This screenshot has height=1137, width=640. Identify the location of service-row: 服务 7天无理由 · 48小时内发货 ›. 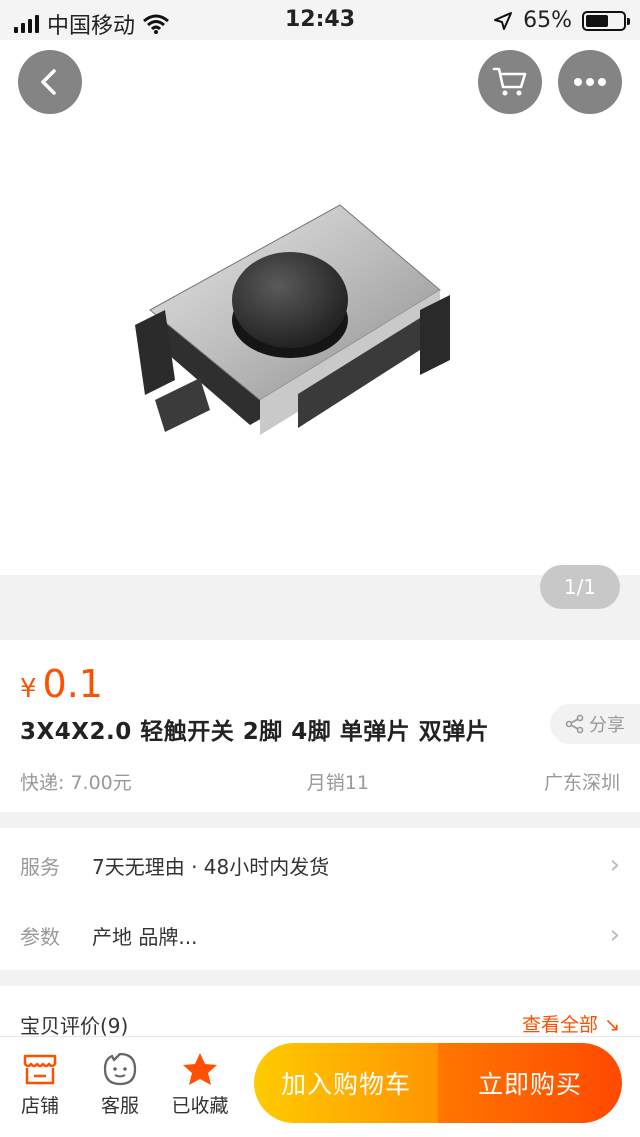
(320, 865).